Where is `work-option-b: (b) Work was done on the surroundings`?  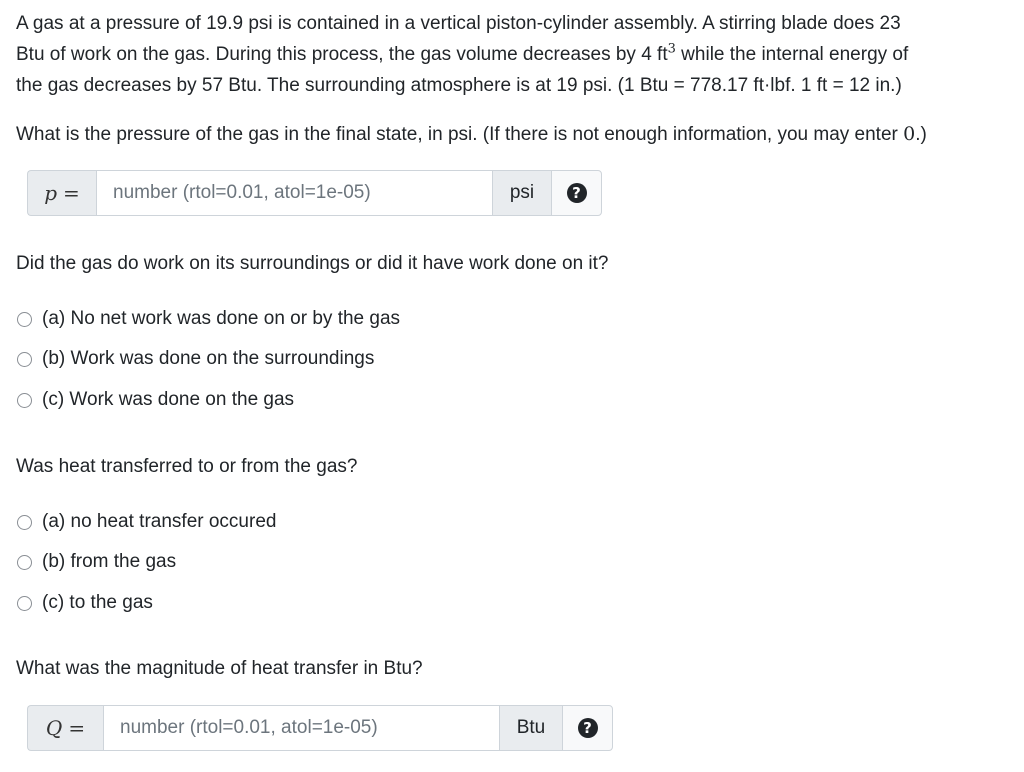 work-option-b: (b) Work was done on the surroundings is located at coordinates (195, 359).